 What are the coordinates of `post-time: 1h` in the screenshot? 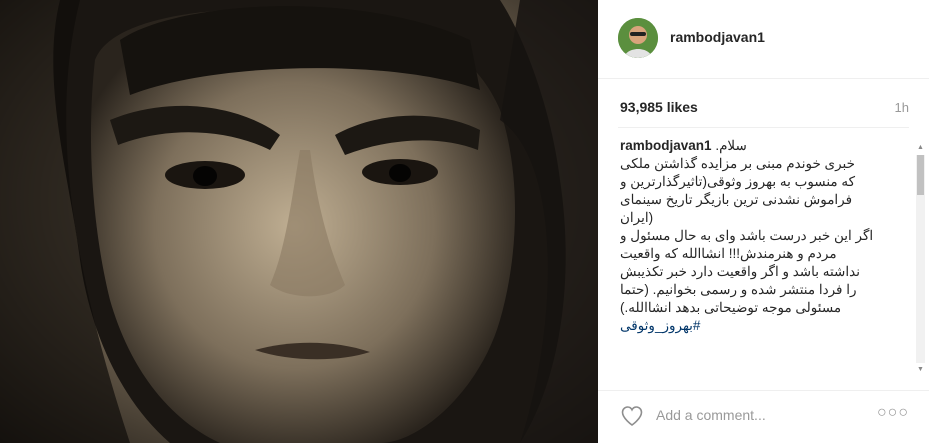 It's located at (902, 107).